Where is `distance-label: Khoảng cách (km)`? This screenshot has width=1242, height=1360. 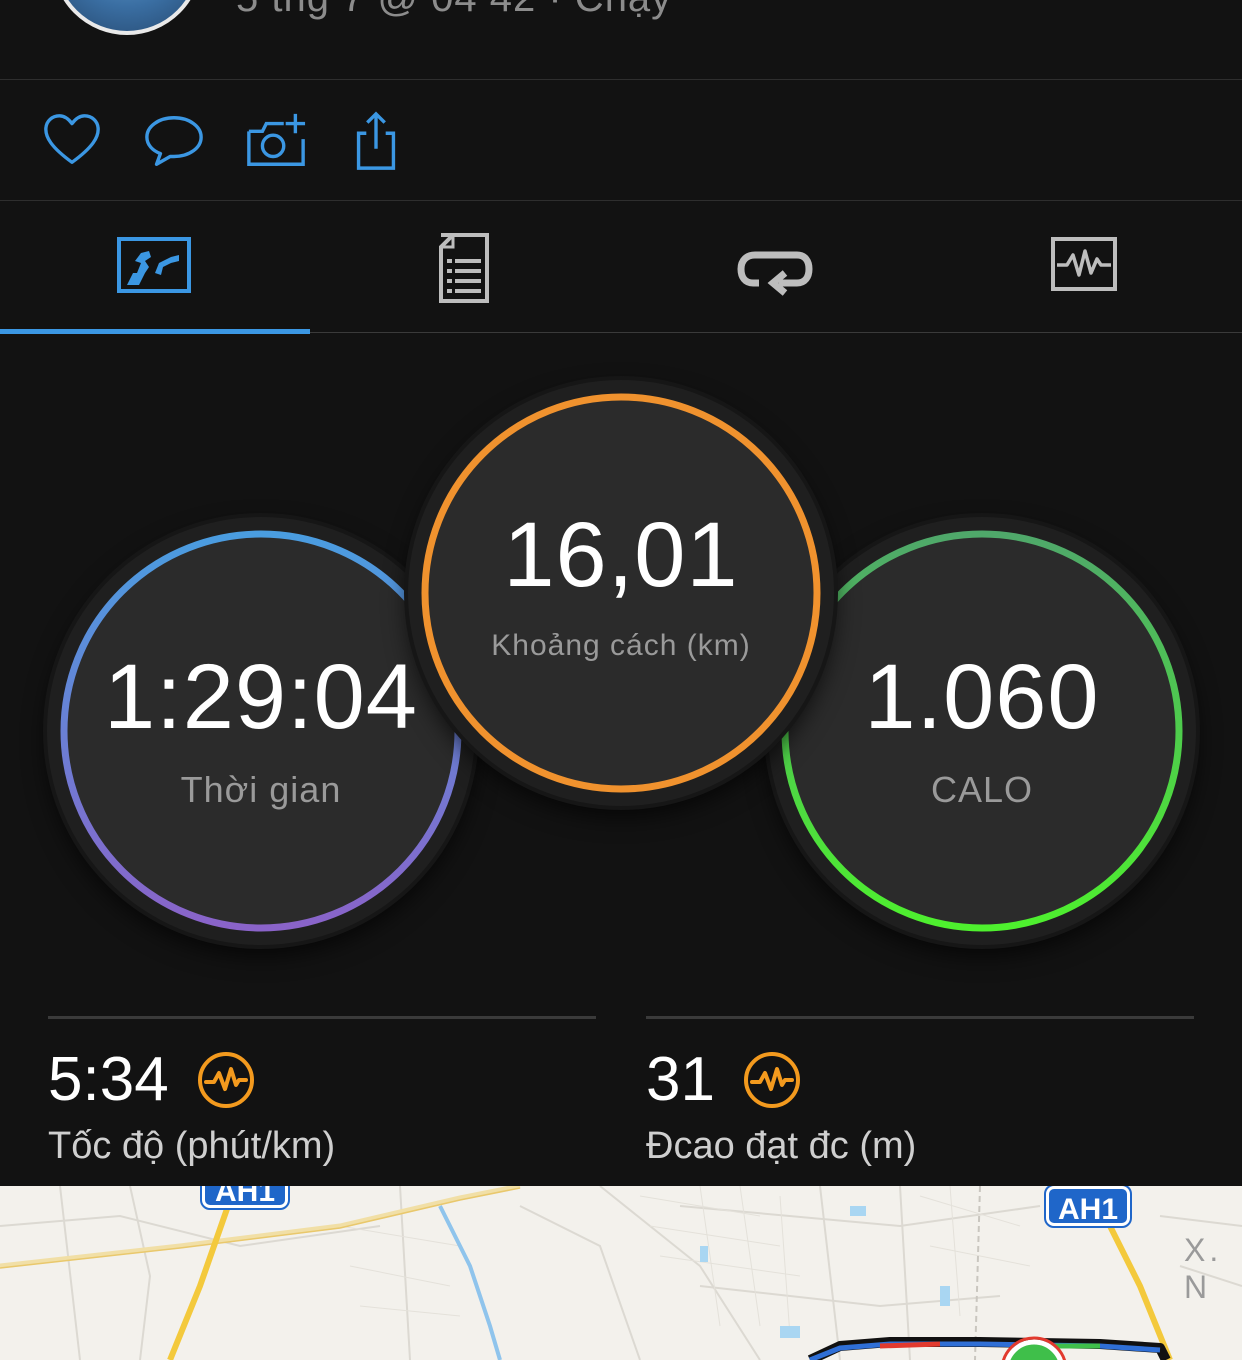 distance-label: Khoảng cách (km) is located at coordinates (621, 645).